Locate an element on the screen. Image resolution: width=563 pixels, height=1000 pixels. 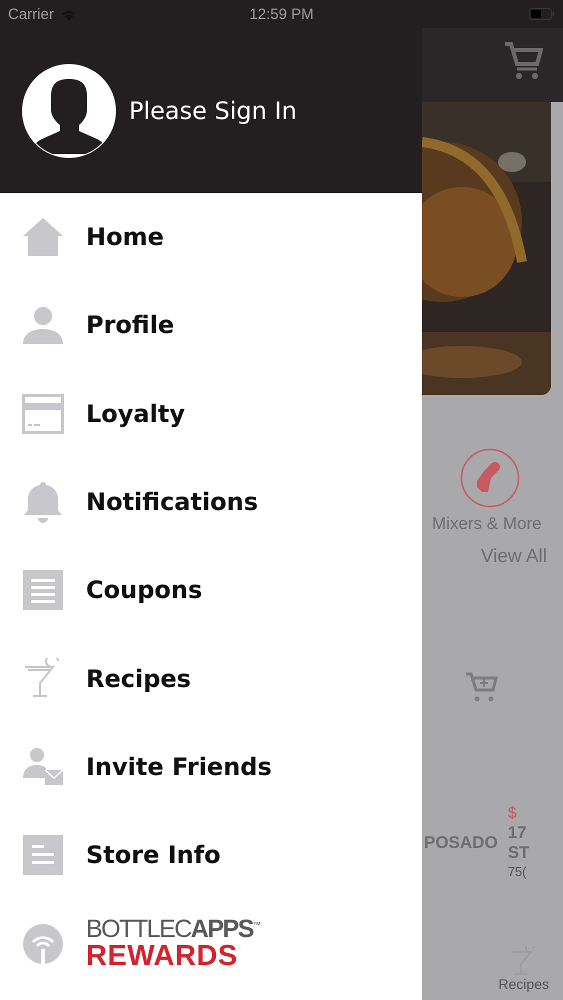
product-name: POSADO is located at coordinates (461, 842).